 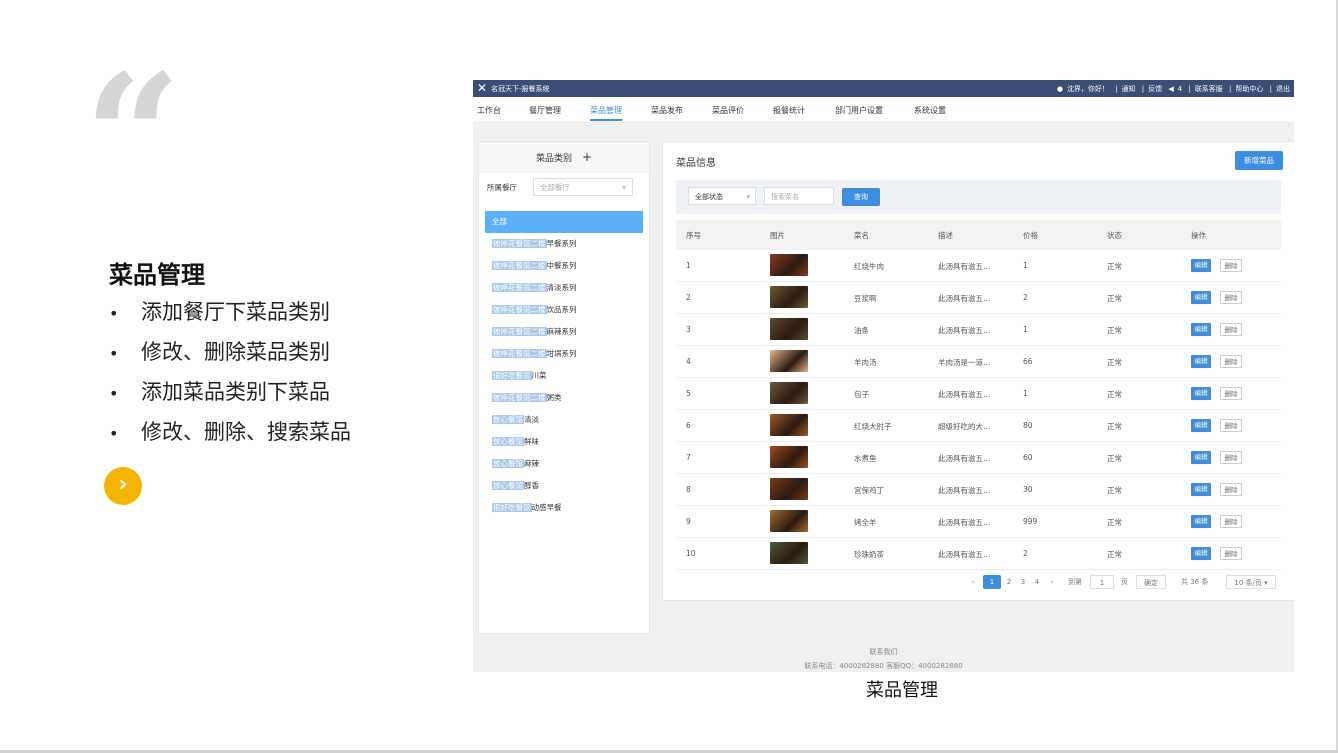 I want to click on page-2: 2, so click(x=1009, y=582).